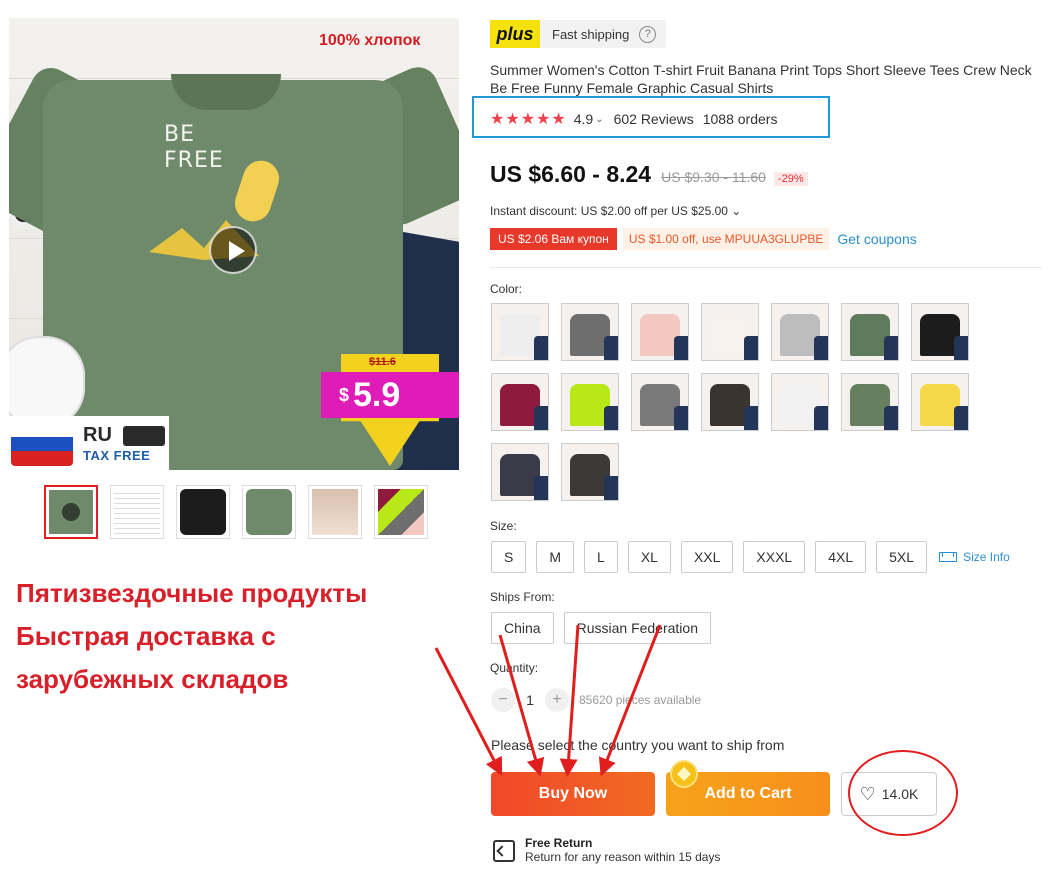  I want to click on russia-flag-icon, so click(42, 444).